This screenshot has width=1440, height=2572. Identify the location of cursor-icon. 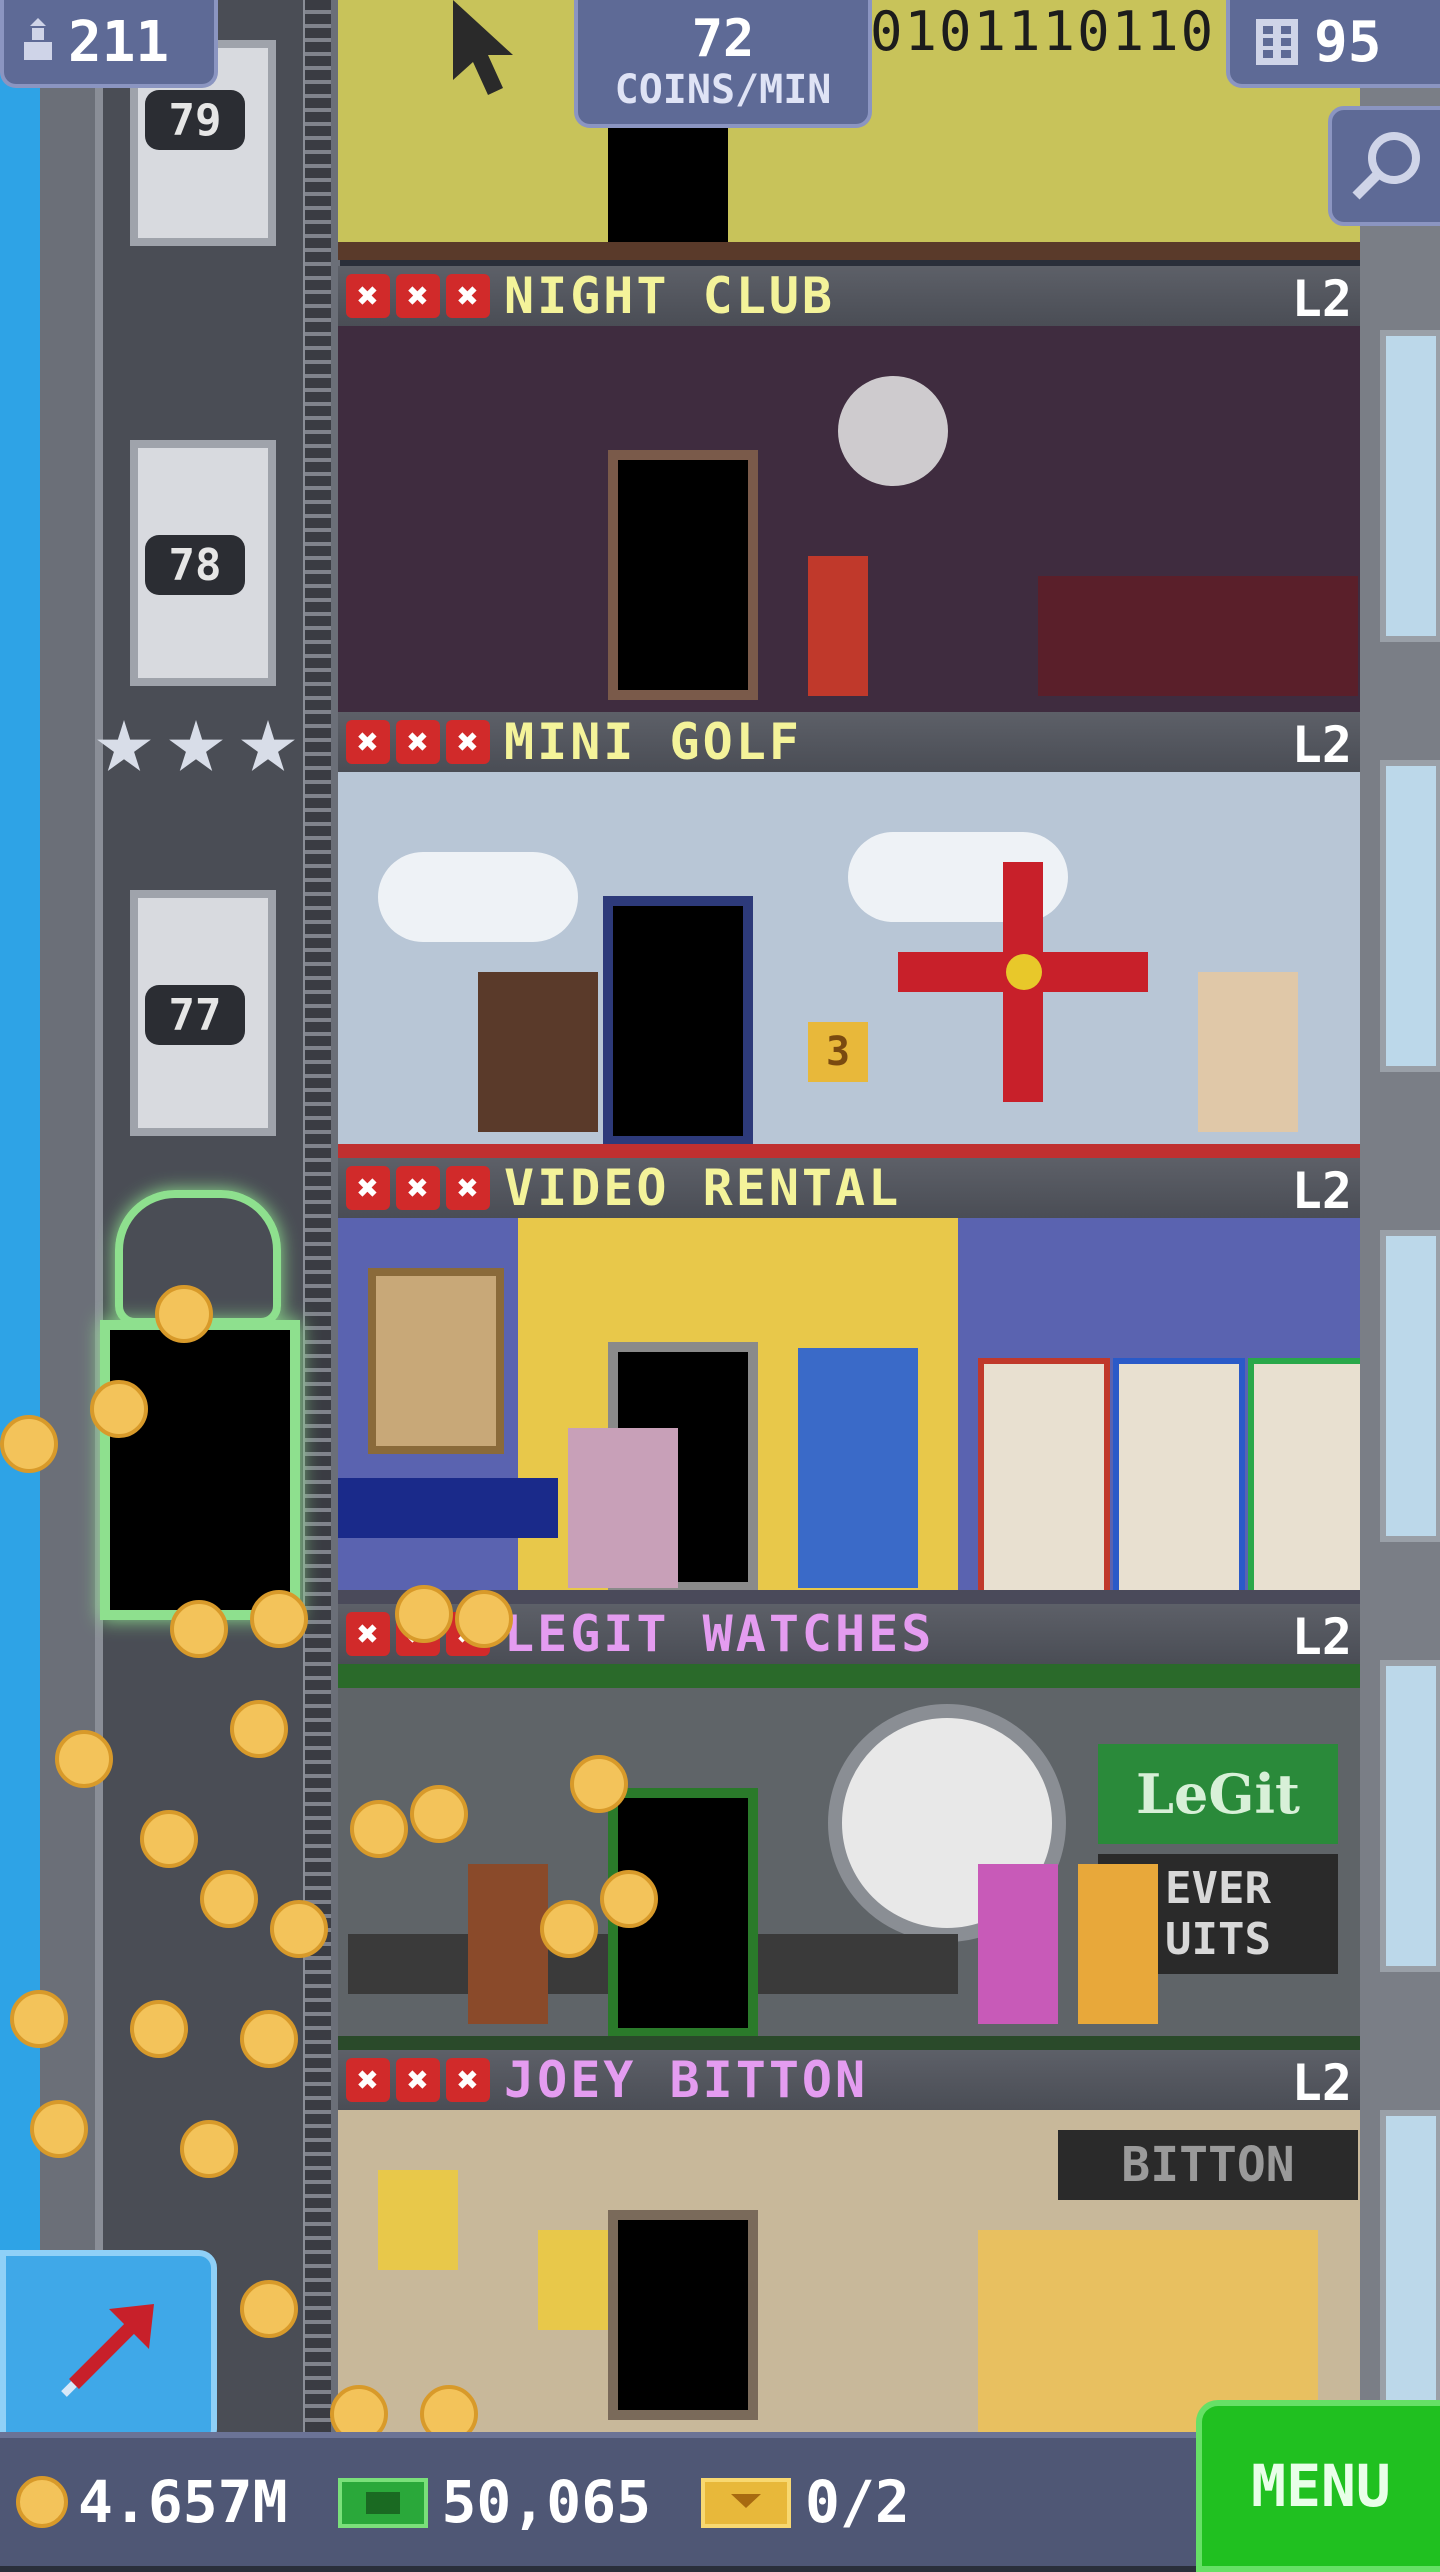
(483, 47).